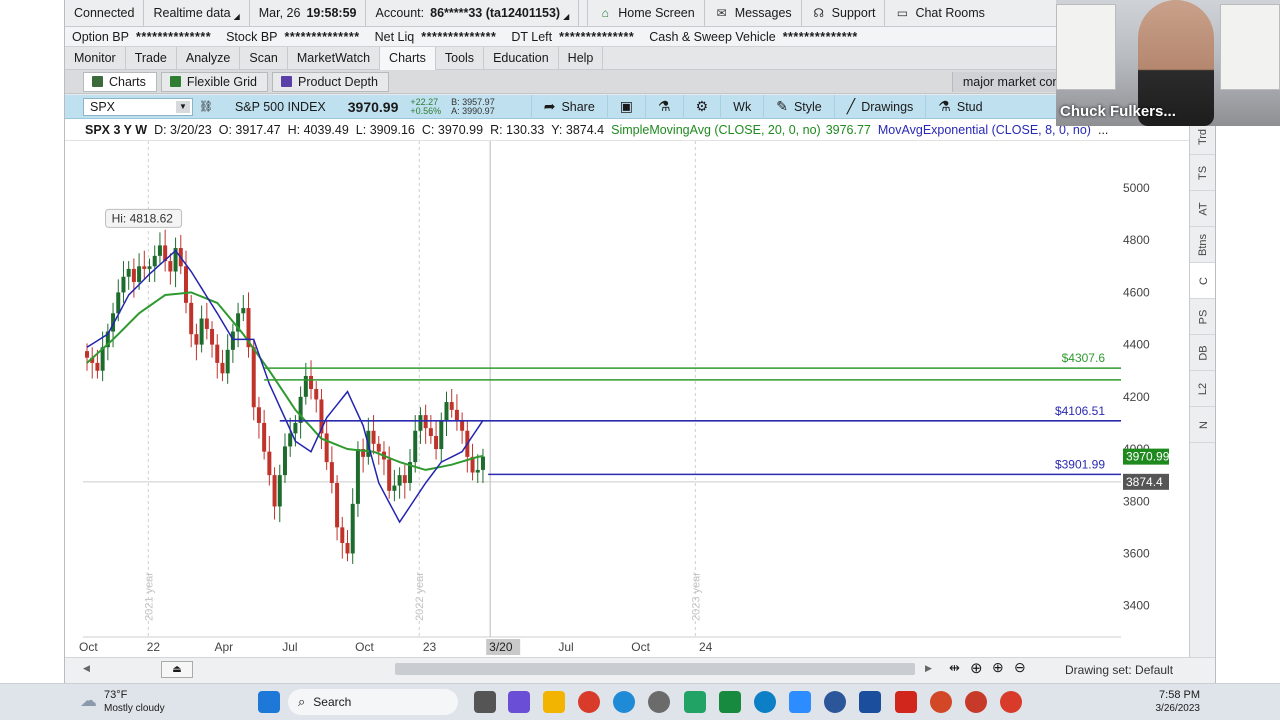  What do you see at coordinates (1202, 245) in the screenshot?
I see `tab-btns: Btns` at bounding box center [1202, 245].